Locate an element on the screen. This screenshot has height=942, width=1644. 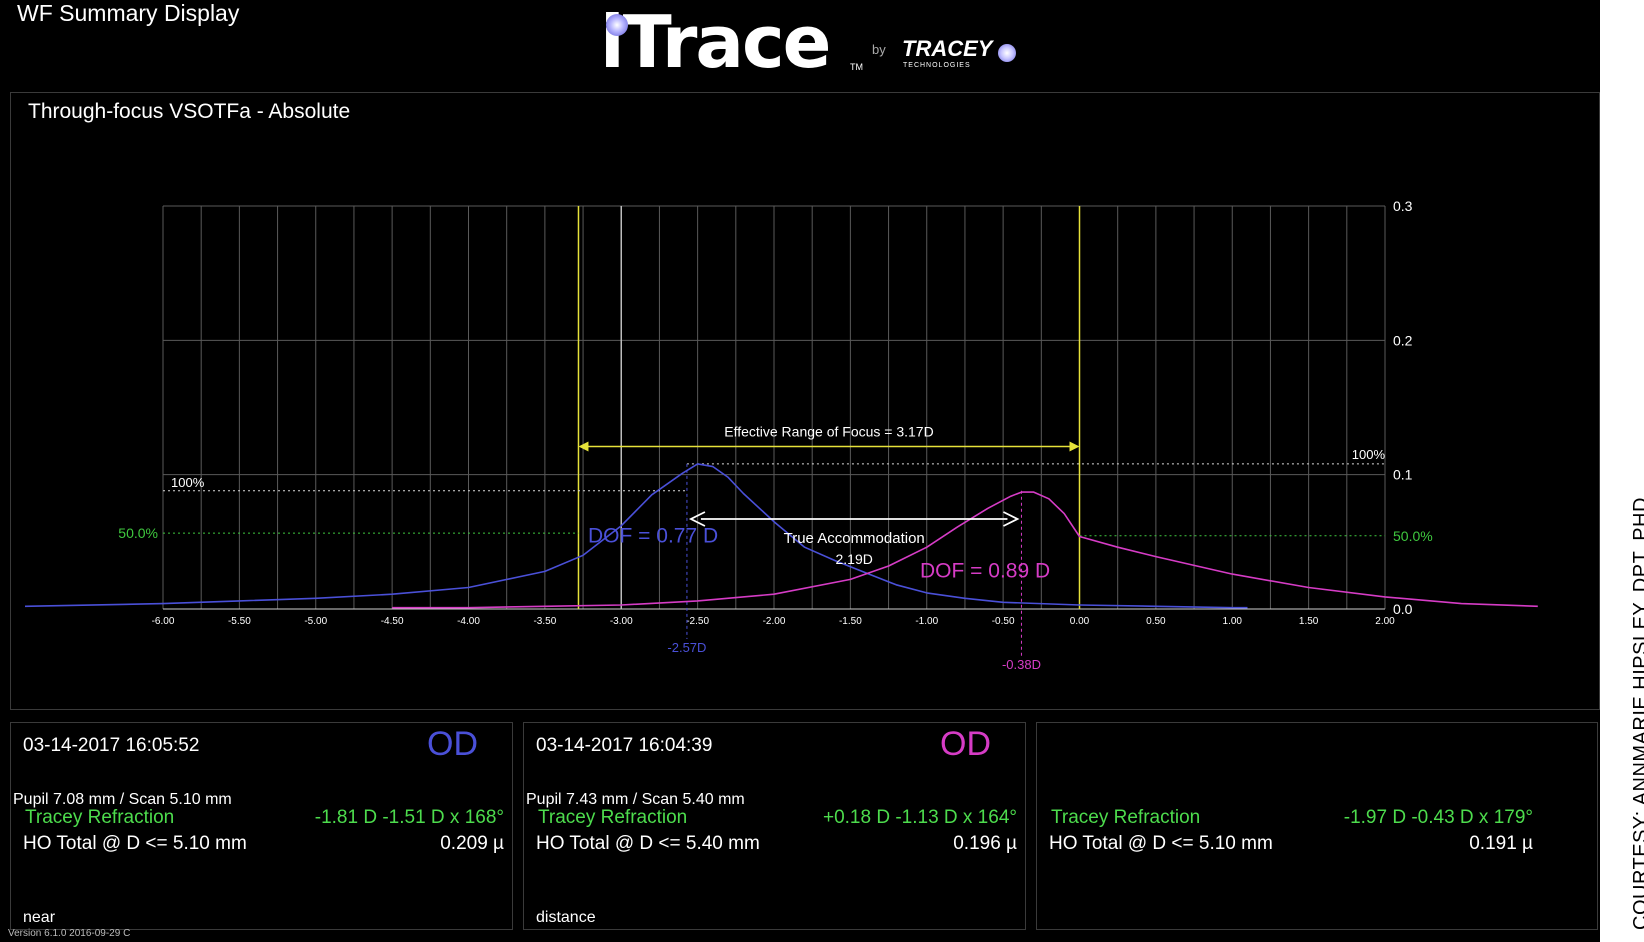
x-tick-label: -3.00 is located at coordinates (621, 621).